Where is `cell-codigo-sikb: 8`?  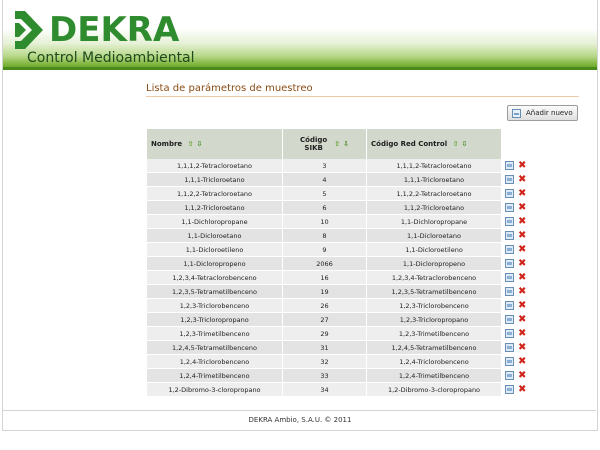 cell-codigo-sikb: 8 is located at coordinates (324, 235).